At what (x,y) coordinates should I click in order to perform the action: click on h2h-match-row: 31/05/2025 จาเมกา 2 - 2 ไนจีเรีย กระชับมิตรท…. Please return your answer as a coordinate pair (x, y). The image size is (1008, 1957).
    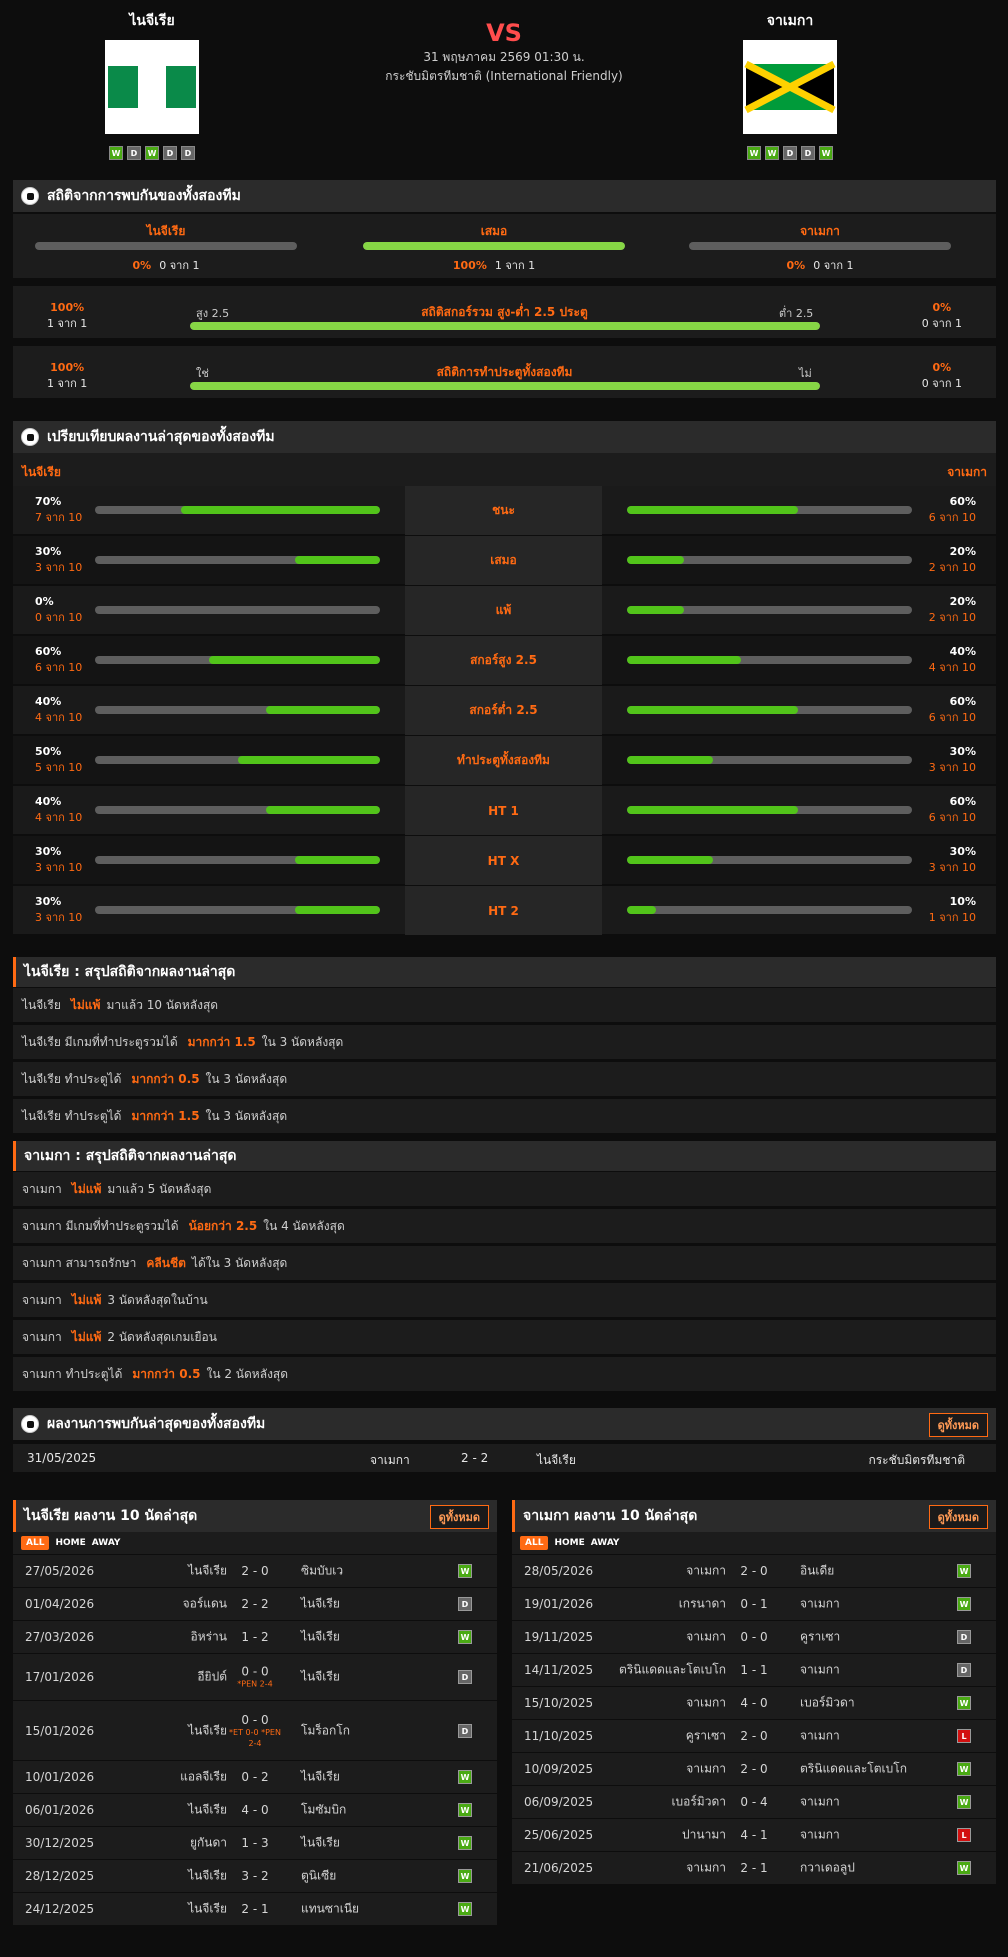
    Looking at the image, I should click on (504, 1458).